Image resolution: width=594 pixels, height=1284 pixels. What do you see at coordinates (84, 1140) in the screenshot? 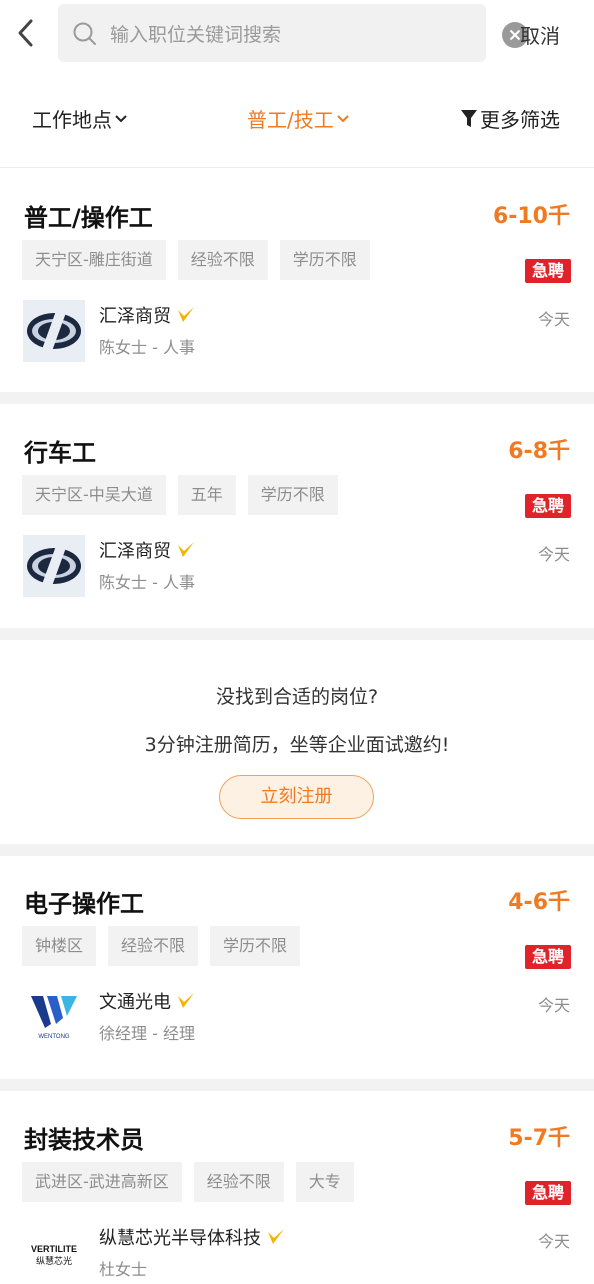
I see `job-title: 封装技术员` at bounding box center [84, 1140].